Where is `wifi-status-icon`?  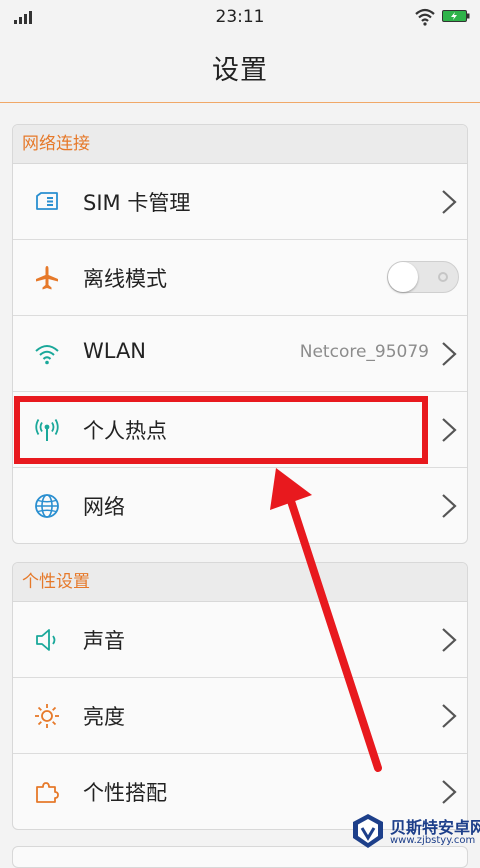 wifi-status-icon is located at coordinates (425, 17).